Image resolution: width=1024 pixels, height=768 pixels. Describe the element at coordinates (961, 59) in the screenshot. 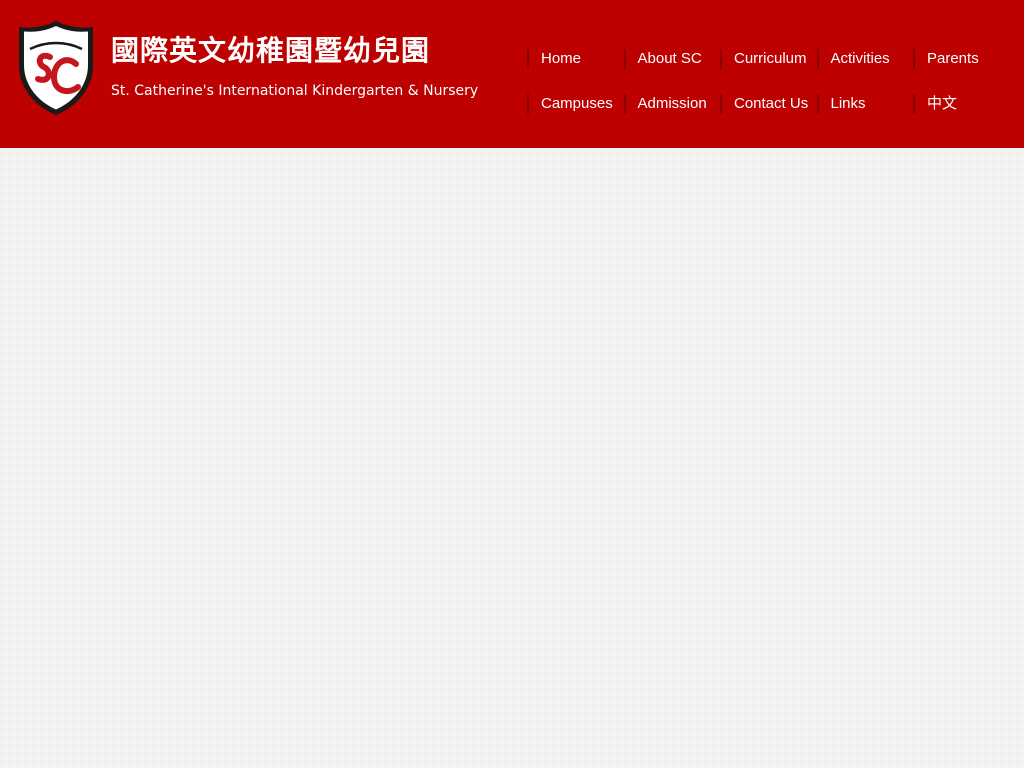

I see `nav-parents: Parents` at that location.